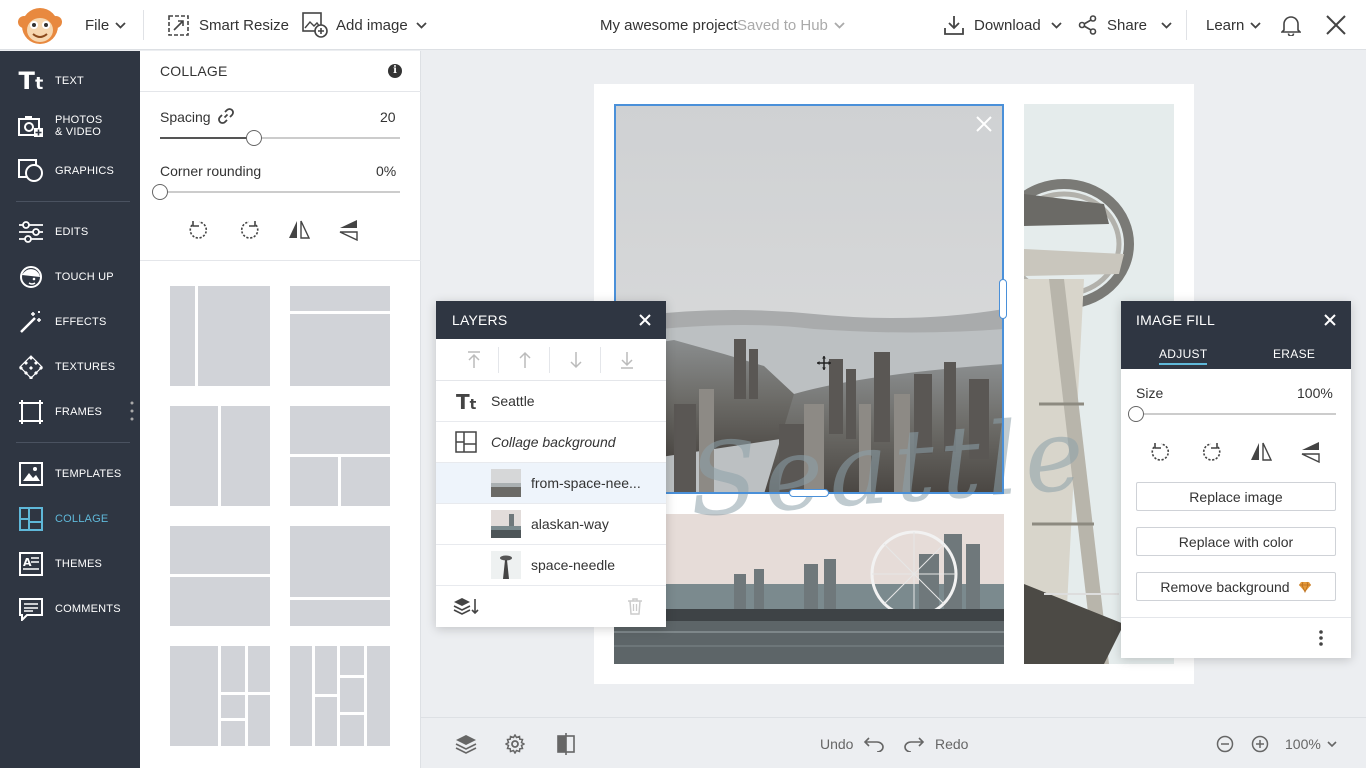 This screenshot has height=768, width=1366. I want to click on smart-resize-button: Smart Resize, so click(228, 25).